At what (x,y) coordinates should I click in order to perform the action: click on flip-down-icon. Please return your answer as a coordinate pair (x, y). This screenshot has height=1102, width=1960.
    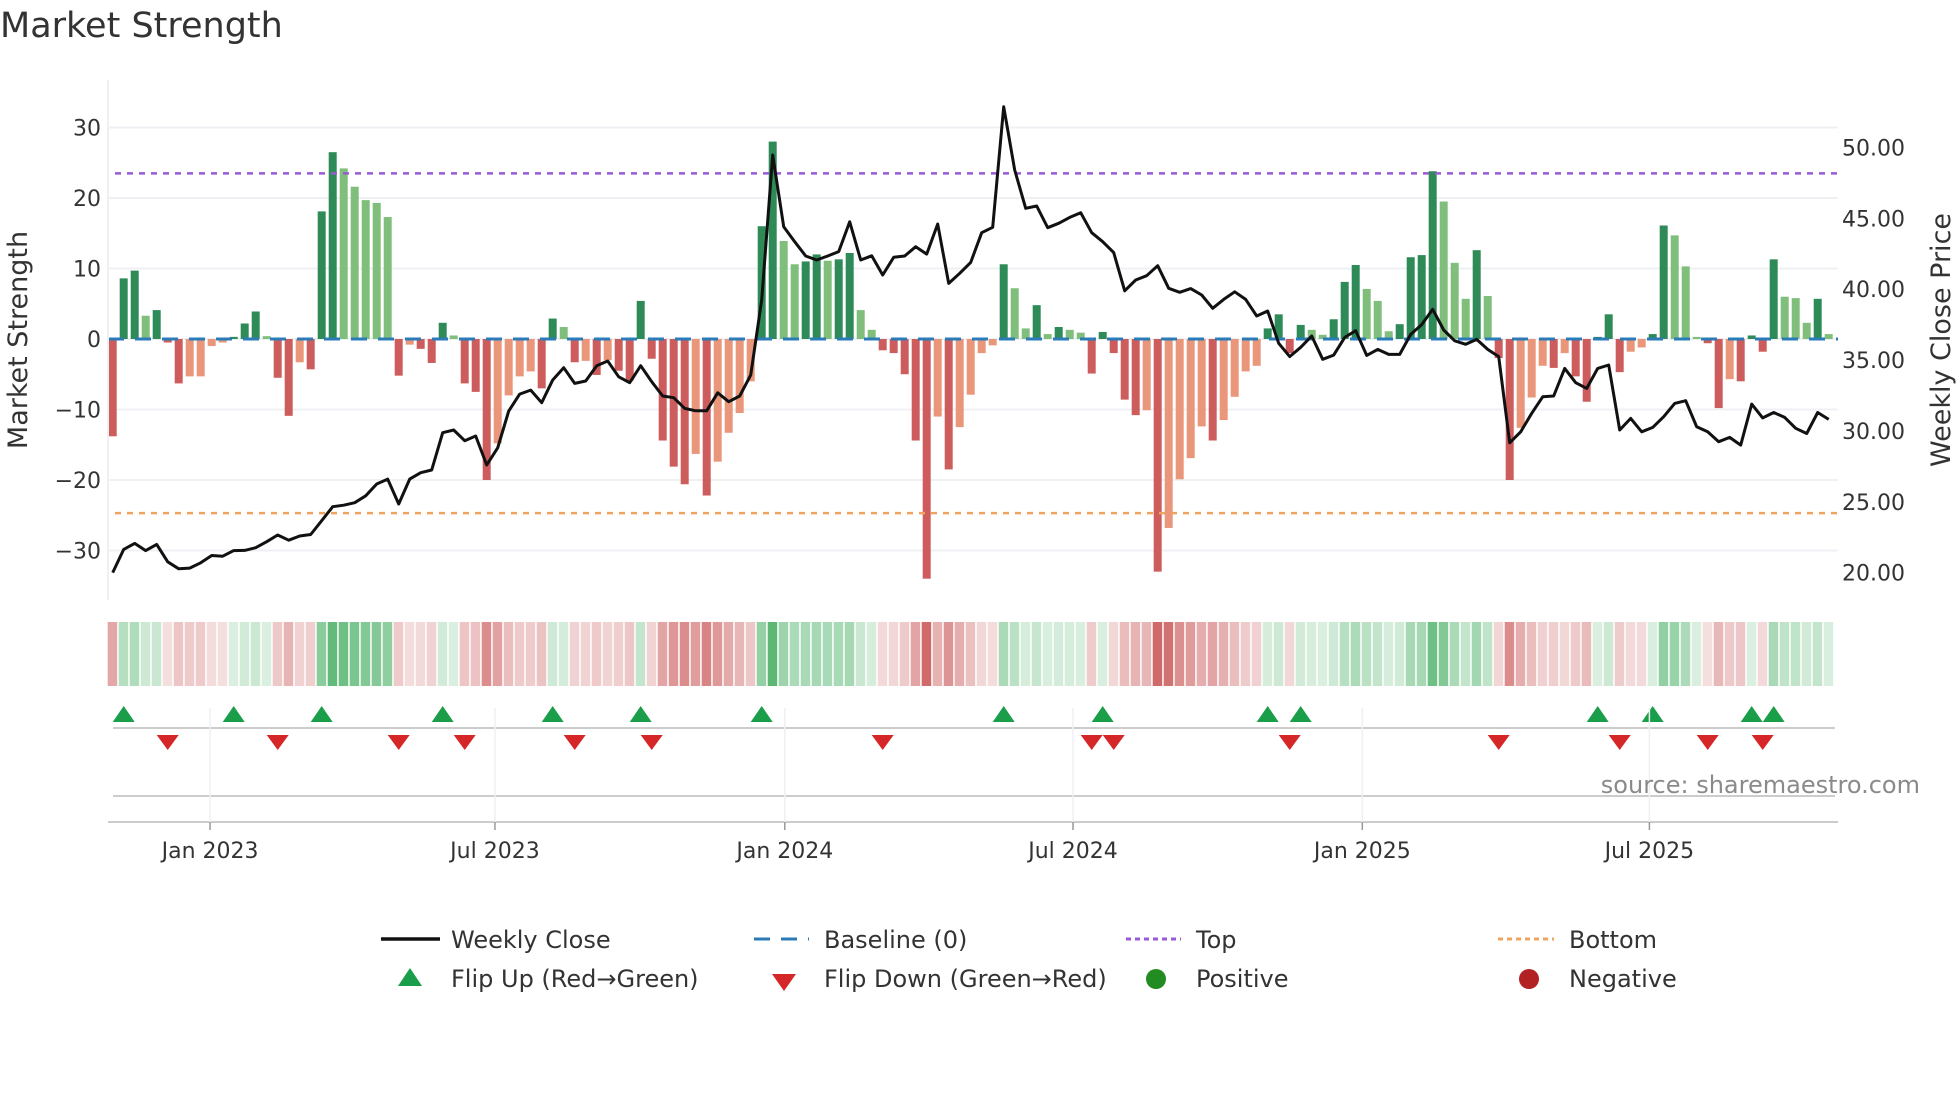
    Looking at the image, I should click on (784, 982).